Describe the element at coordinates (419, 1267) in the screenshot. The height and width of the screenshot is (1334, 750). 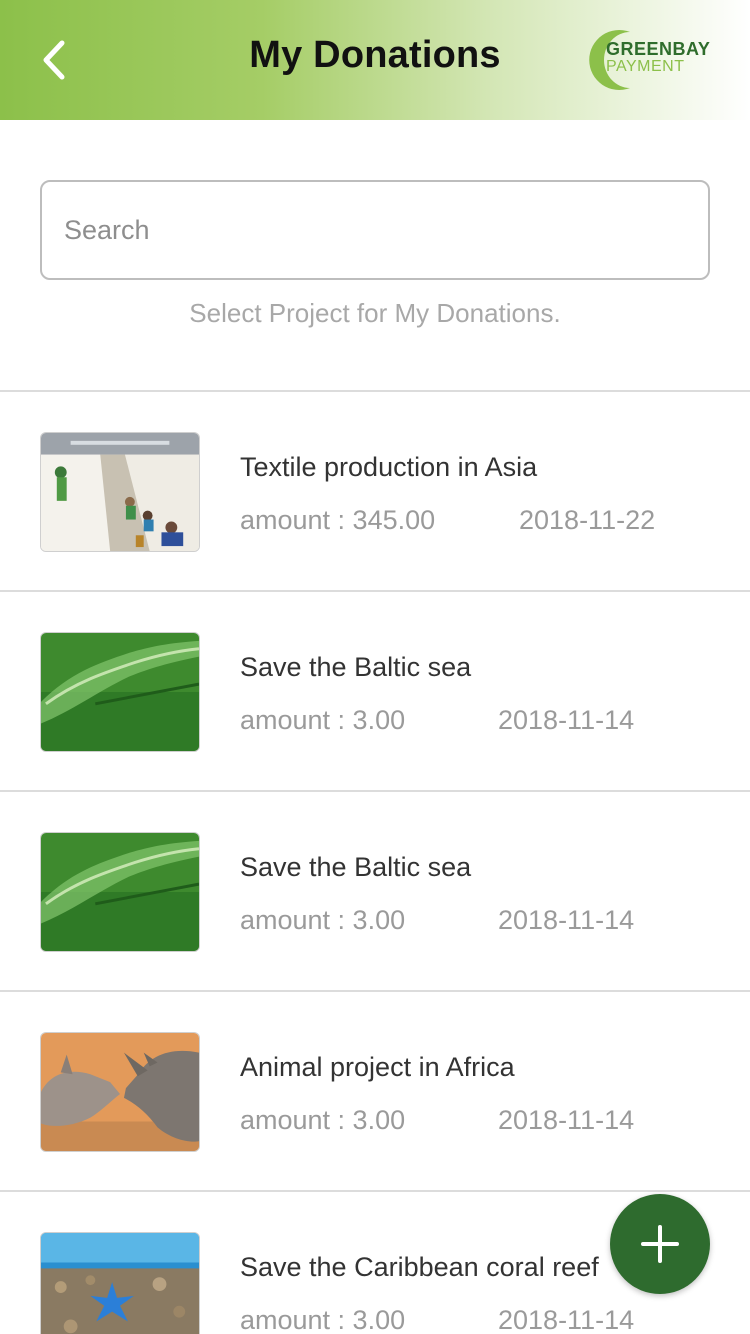
I see `donation-title: Save the Caribbean coral reef` at that location.